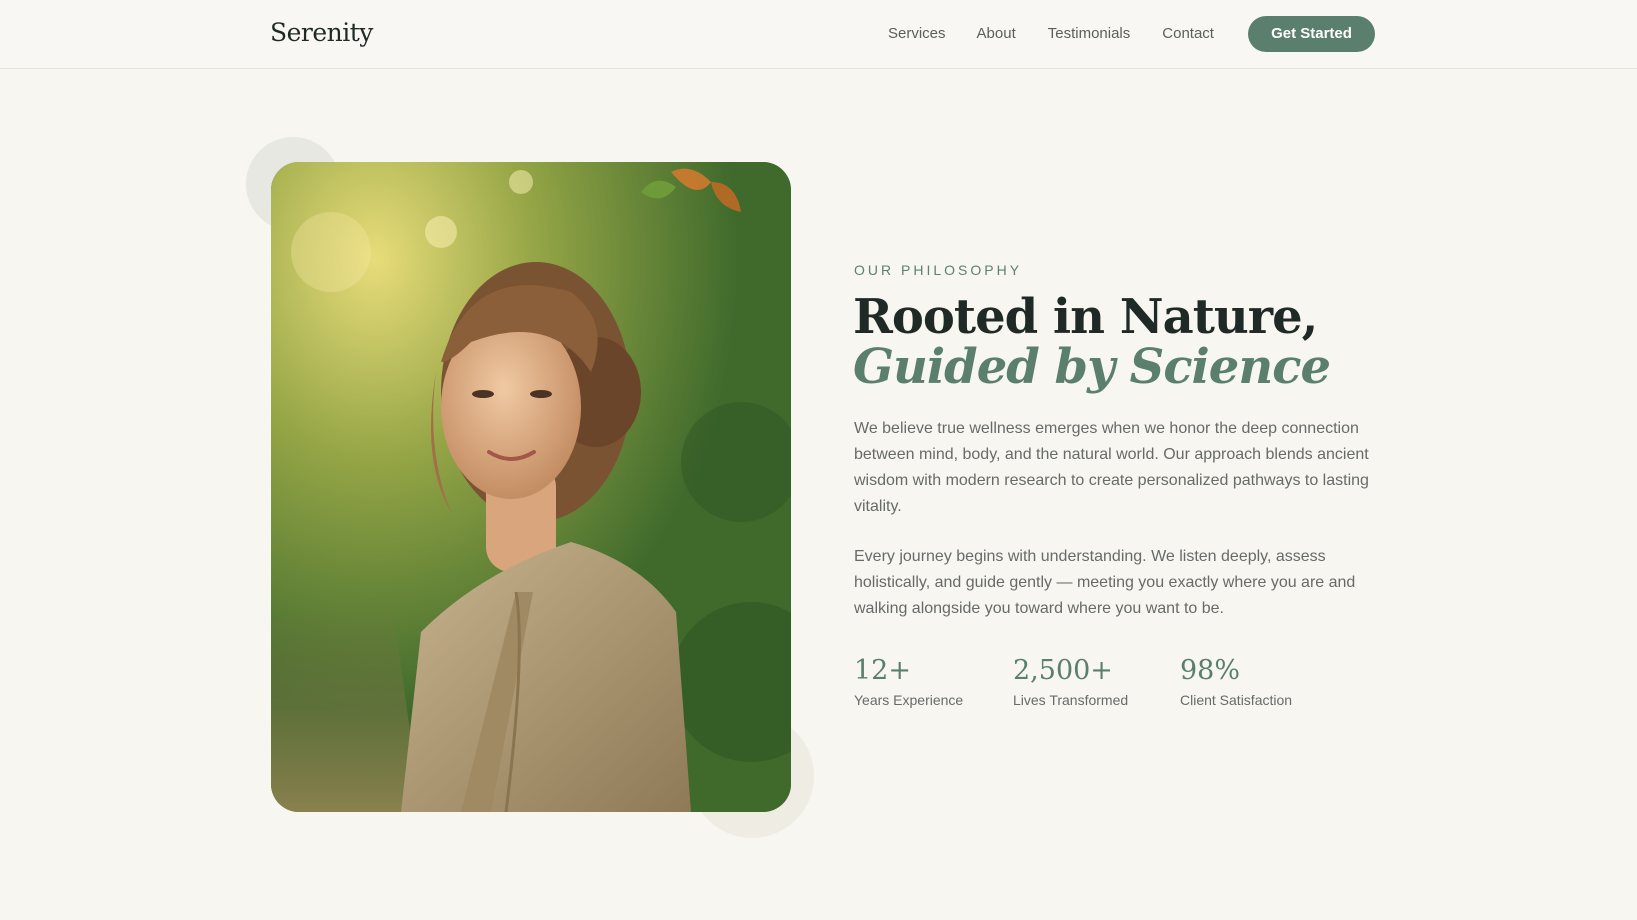 This screenshot has width=1637, height=920. What do you see at coordinates (938, 270) in the screenshot?
I see `section-eyebrow: OUR PHILOSOPHY` at bounding box center [938, 270].